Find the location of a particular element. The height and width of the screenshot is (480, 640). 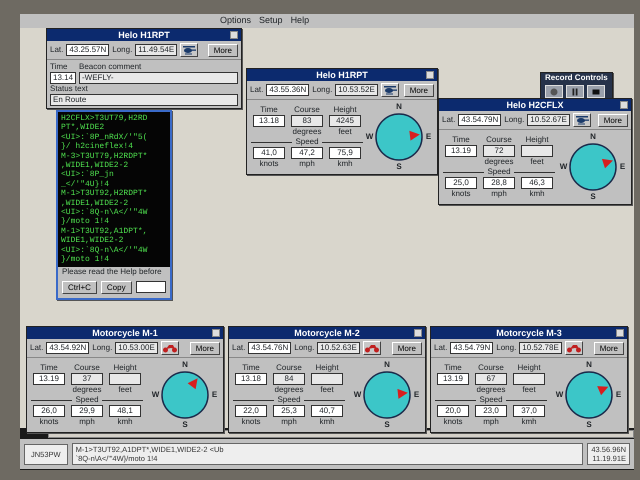

menu-item: Help is located at coordinates (300, 21).